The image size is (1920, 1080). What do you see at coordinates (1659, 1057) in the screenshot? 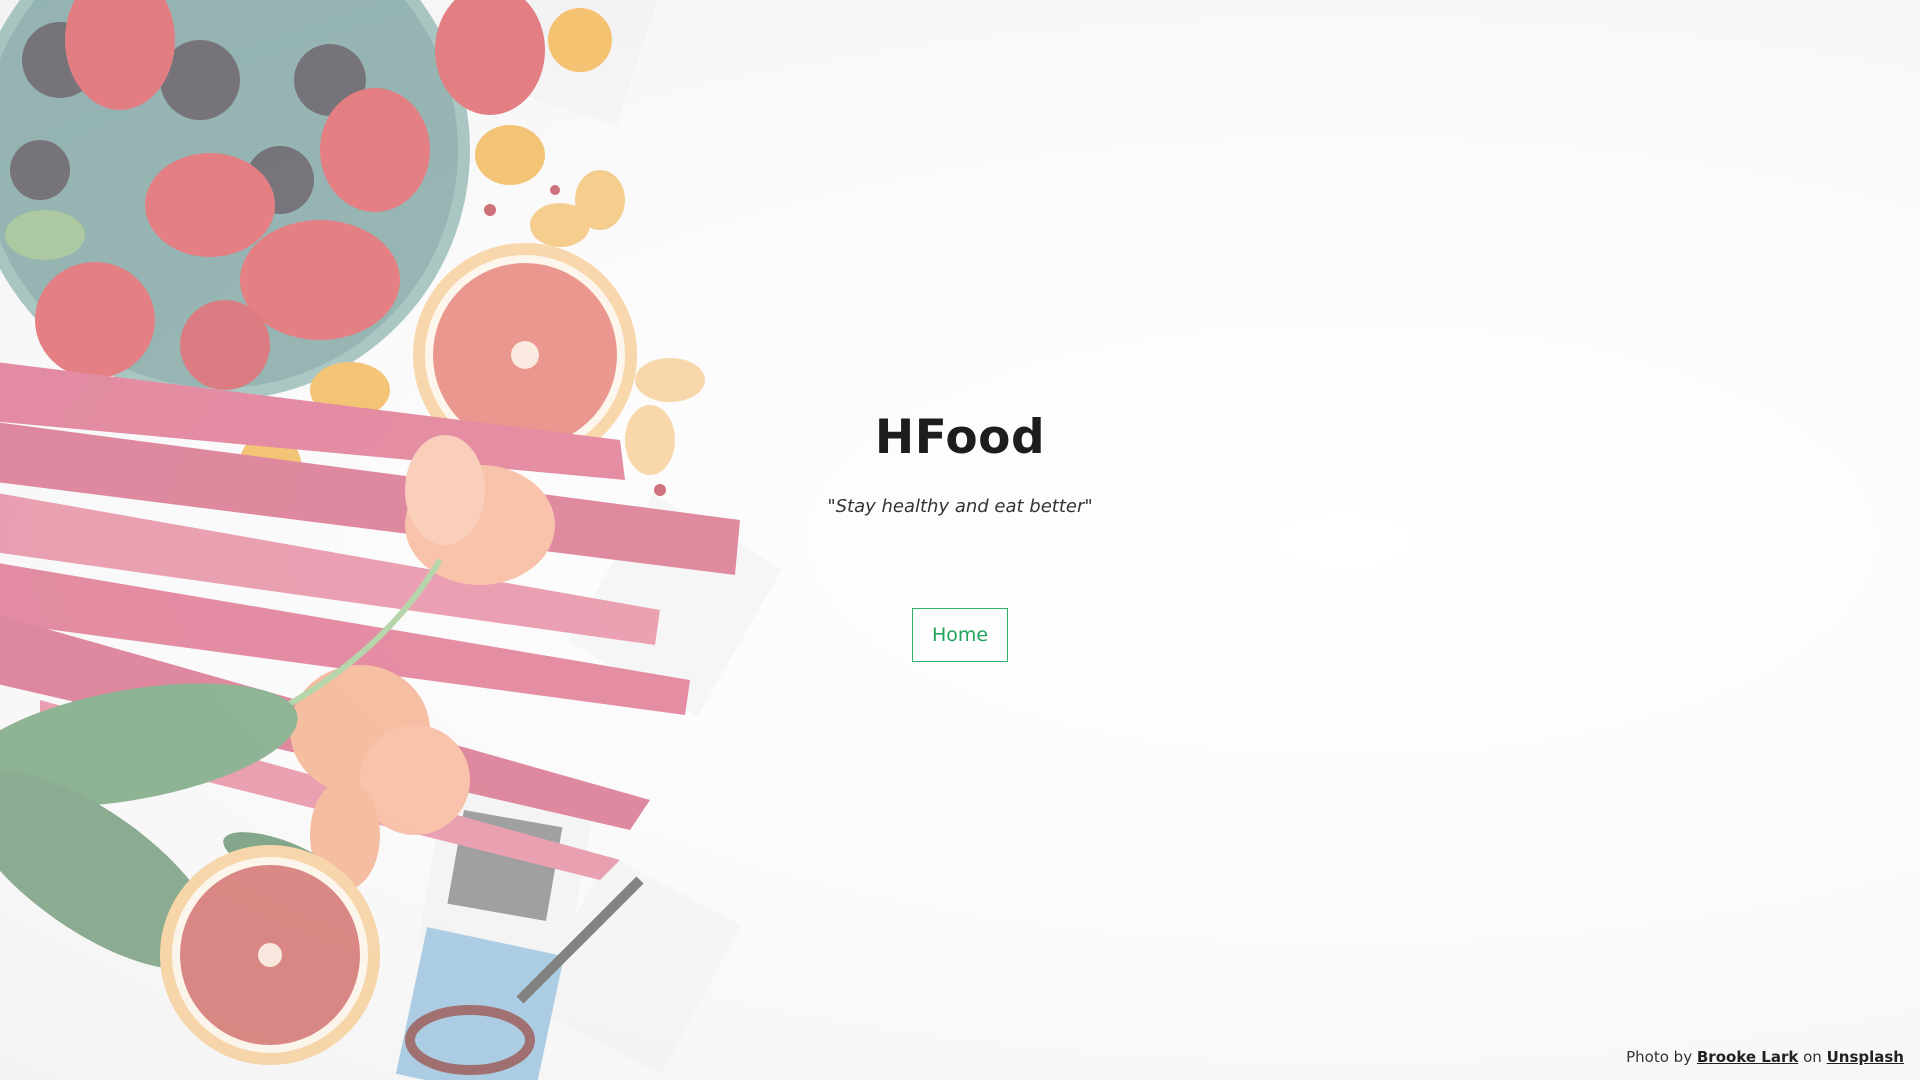
I see `credit-prefix: Photo by` at bounding box center [1659, 1057].